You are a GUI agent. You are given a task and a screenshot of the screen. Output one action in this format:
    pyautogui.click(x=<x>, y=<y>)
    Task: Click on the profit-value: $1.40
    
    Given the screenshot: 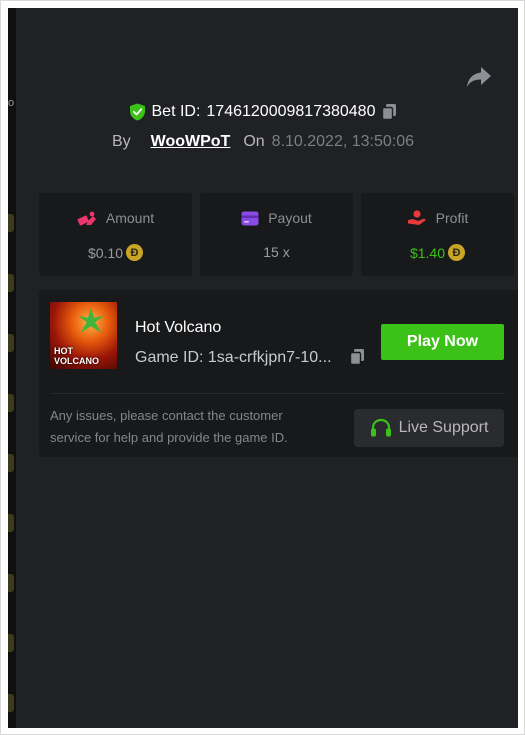 What is the action you would take?
    pyautogui.click(x=427, y=252)
    